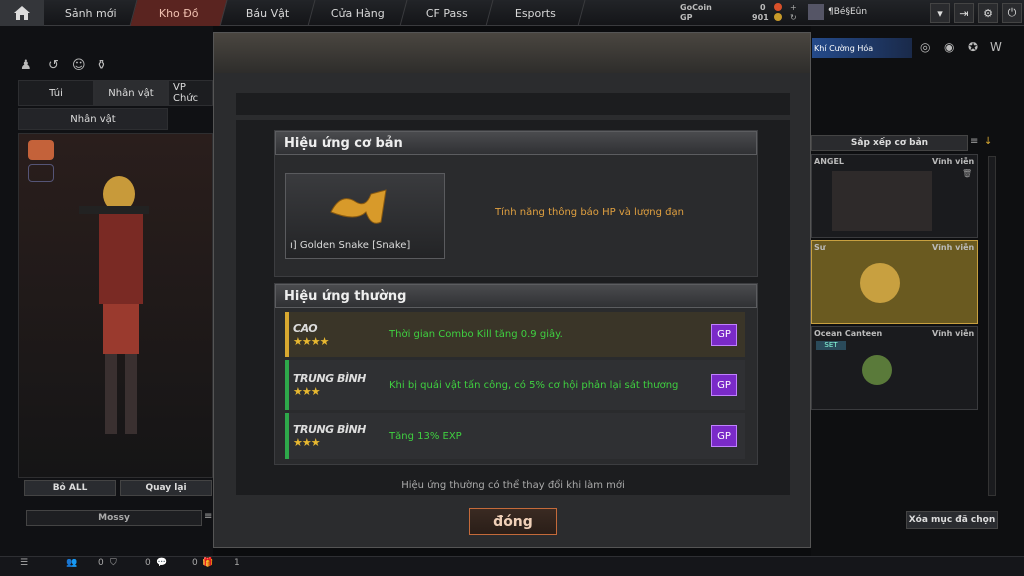 This screenshot has width=1024, height=576. Describe the element at coordinates (79, 65) in the screenshot. I see `person-icon: ☺` at that location.